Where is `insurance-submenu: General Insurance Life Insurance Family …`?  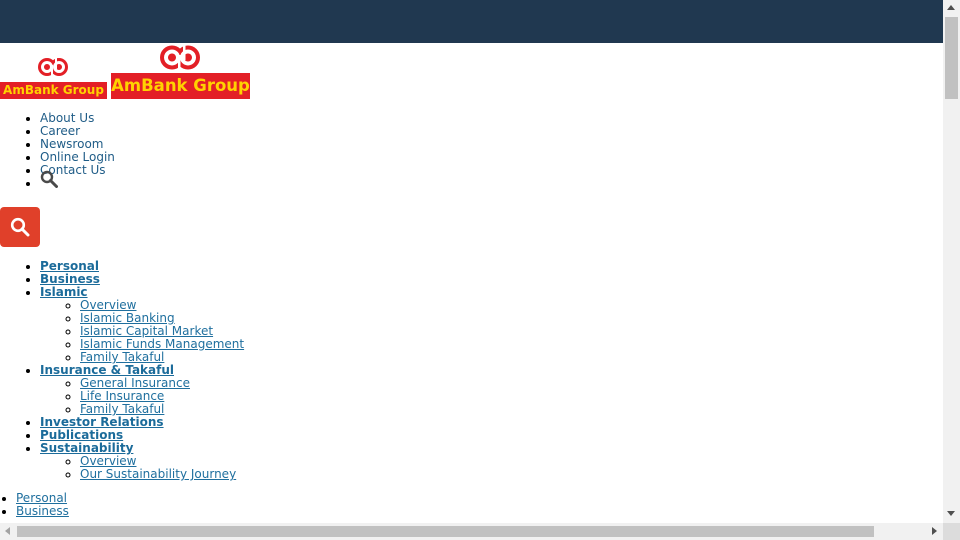 insurance-submenu: General Insurance Life Insurance Family … is located at coordinates (142, 396).